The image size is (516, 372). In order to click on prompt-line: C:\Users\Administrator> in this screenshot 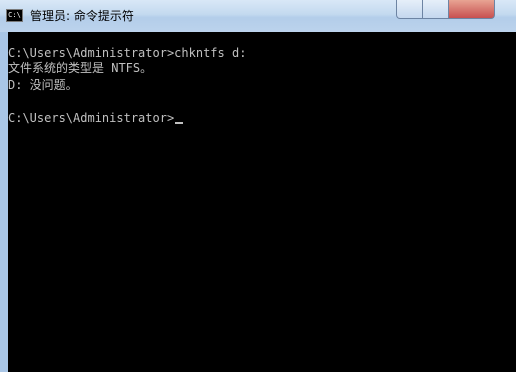, I will do `click(96, 118)`.